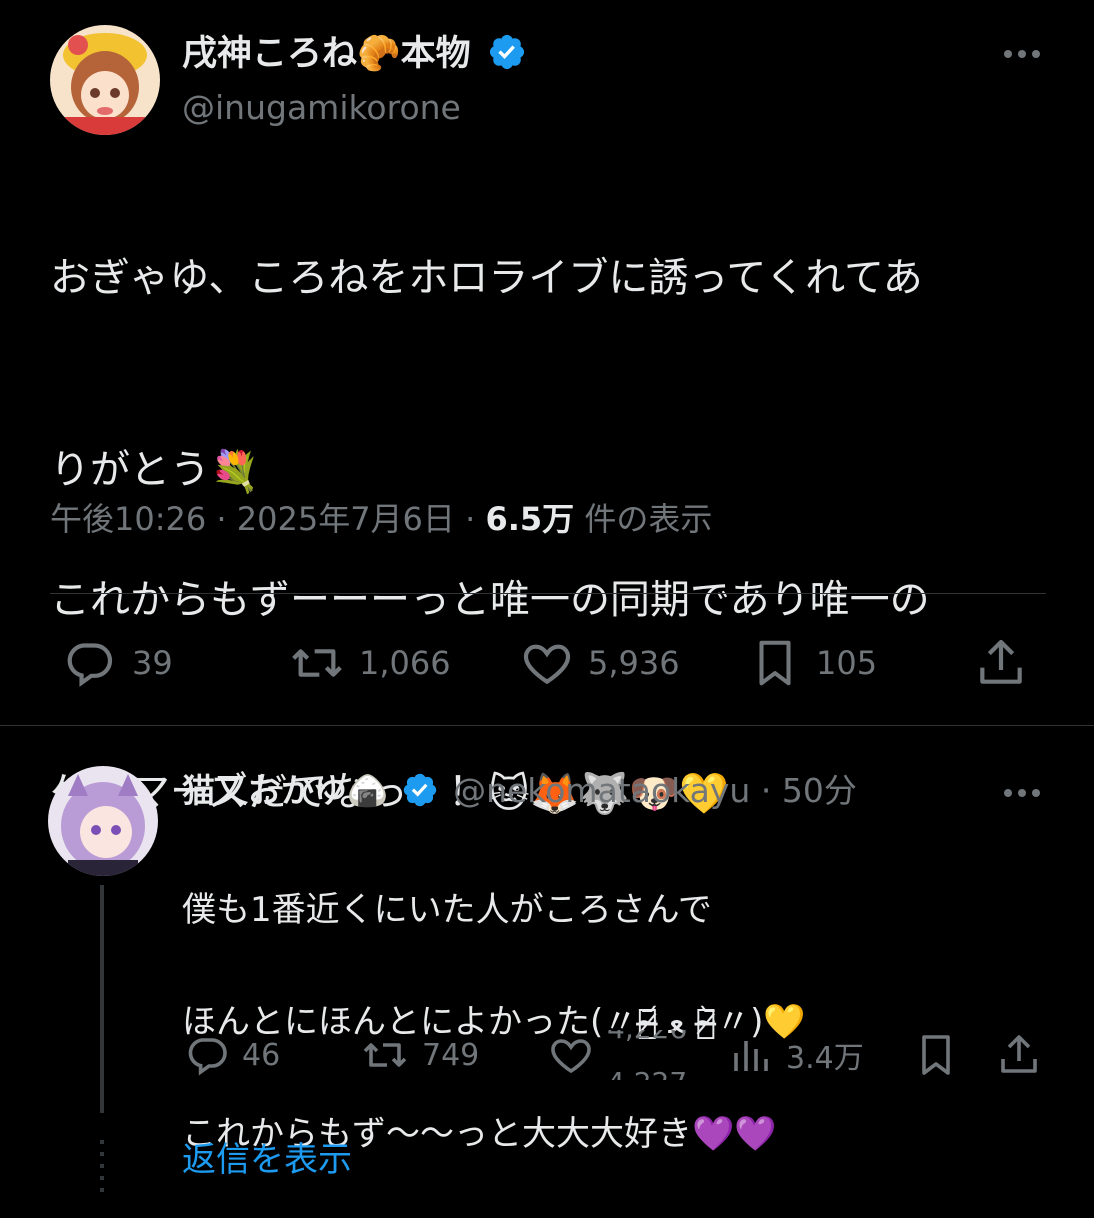 This screenshot has width=1094, height=1218. I want to click on share-button, so click(1001, 663).